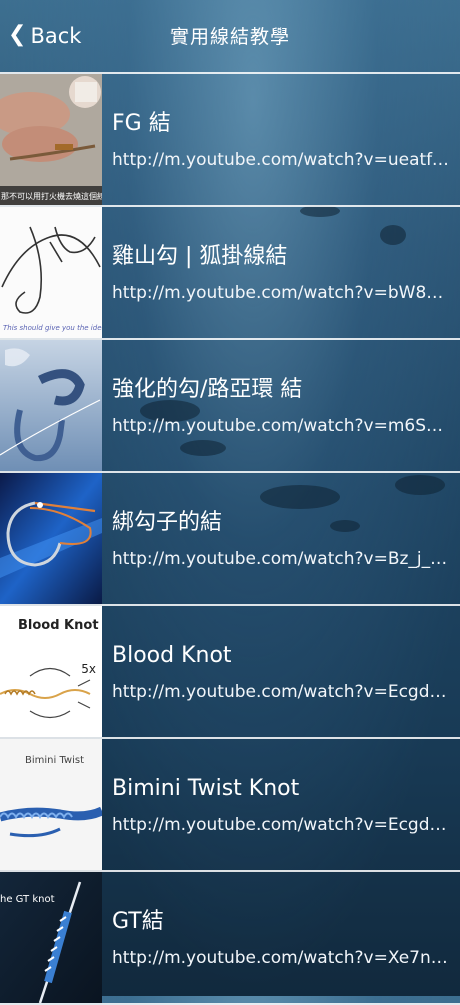  I want to click on item-title: FG 結, so click(141, 123).